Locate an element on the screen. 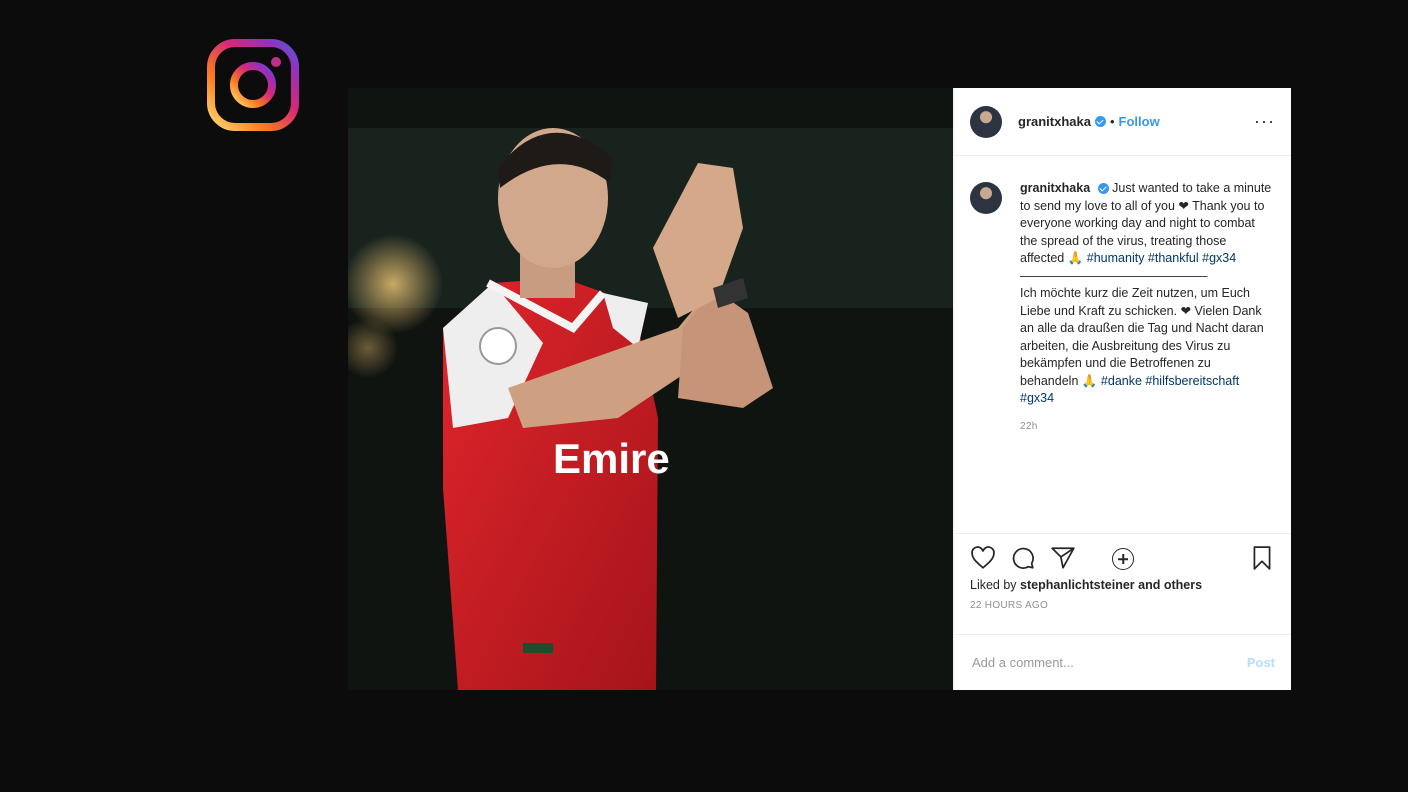 This screenshot has height=792, width=1408. liked-by-user: stephanlichtsteiner is located at coordinates (1077, 585).